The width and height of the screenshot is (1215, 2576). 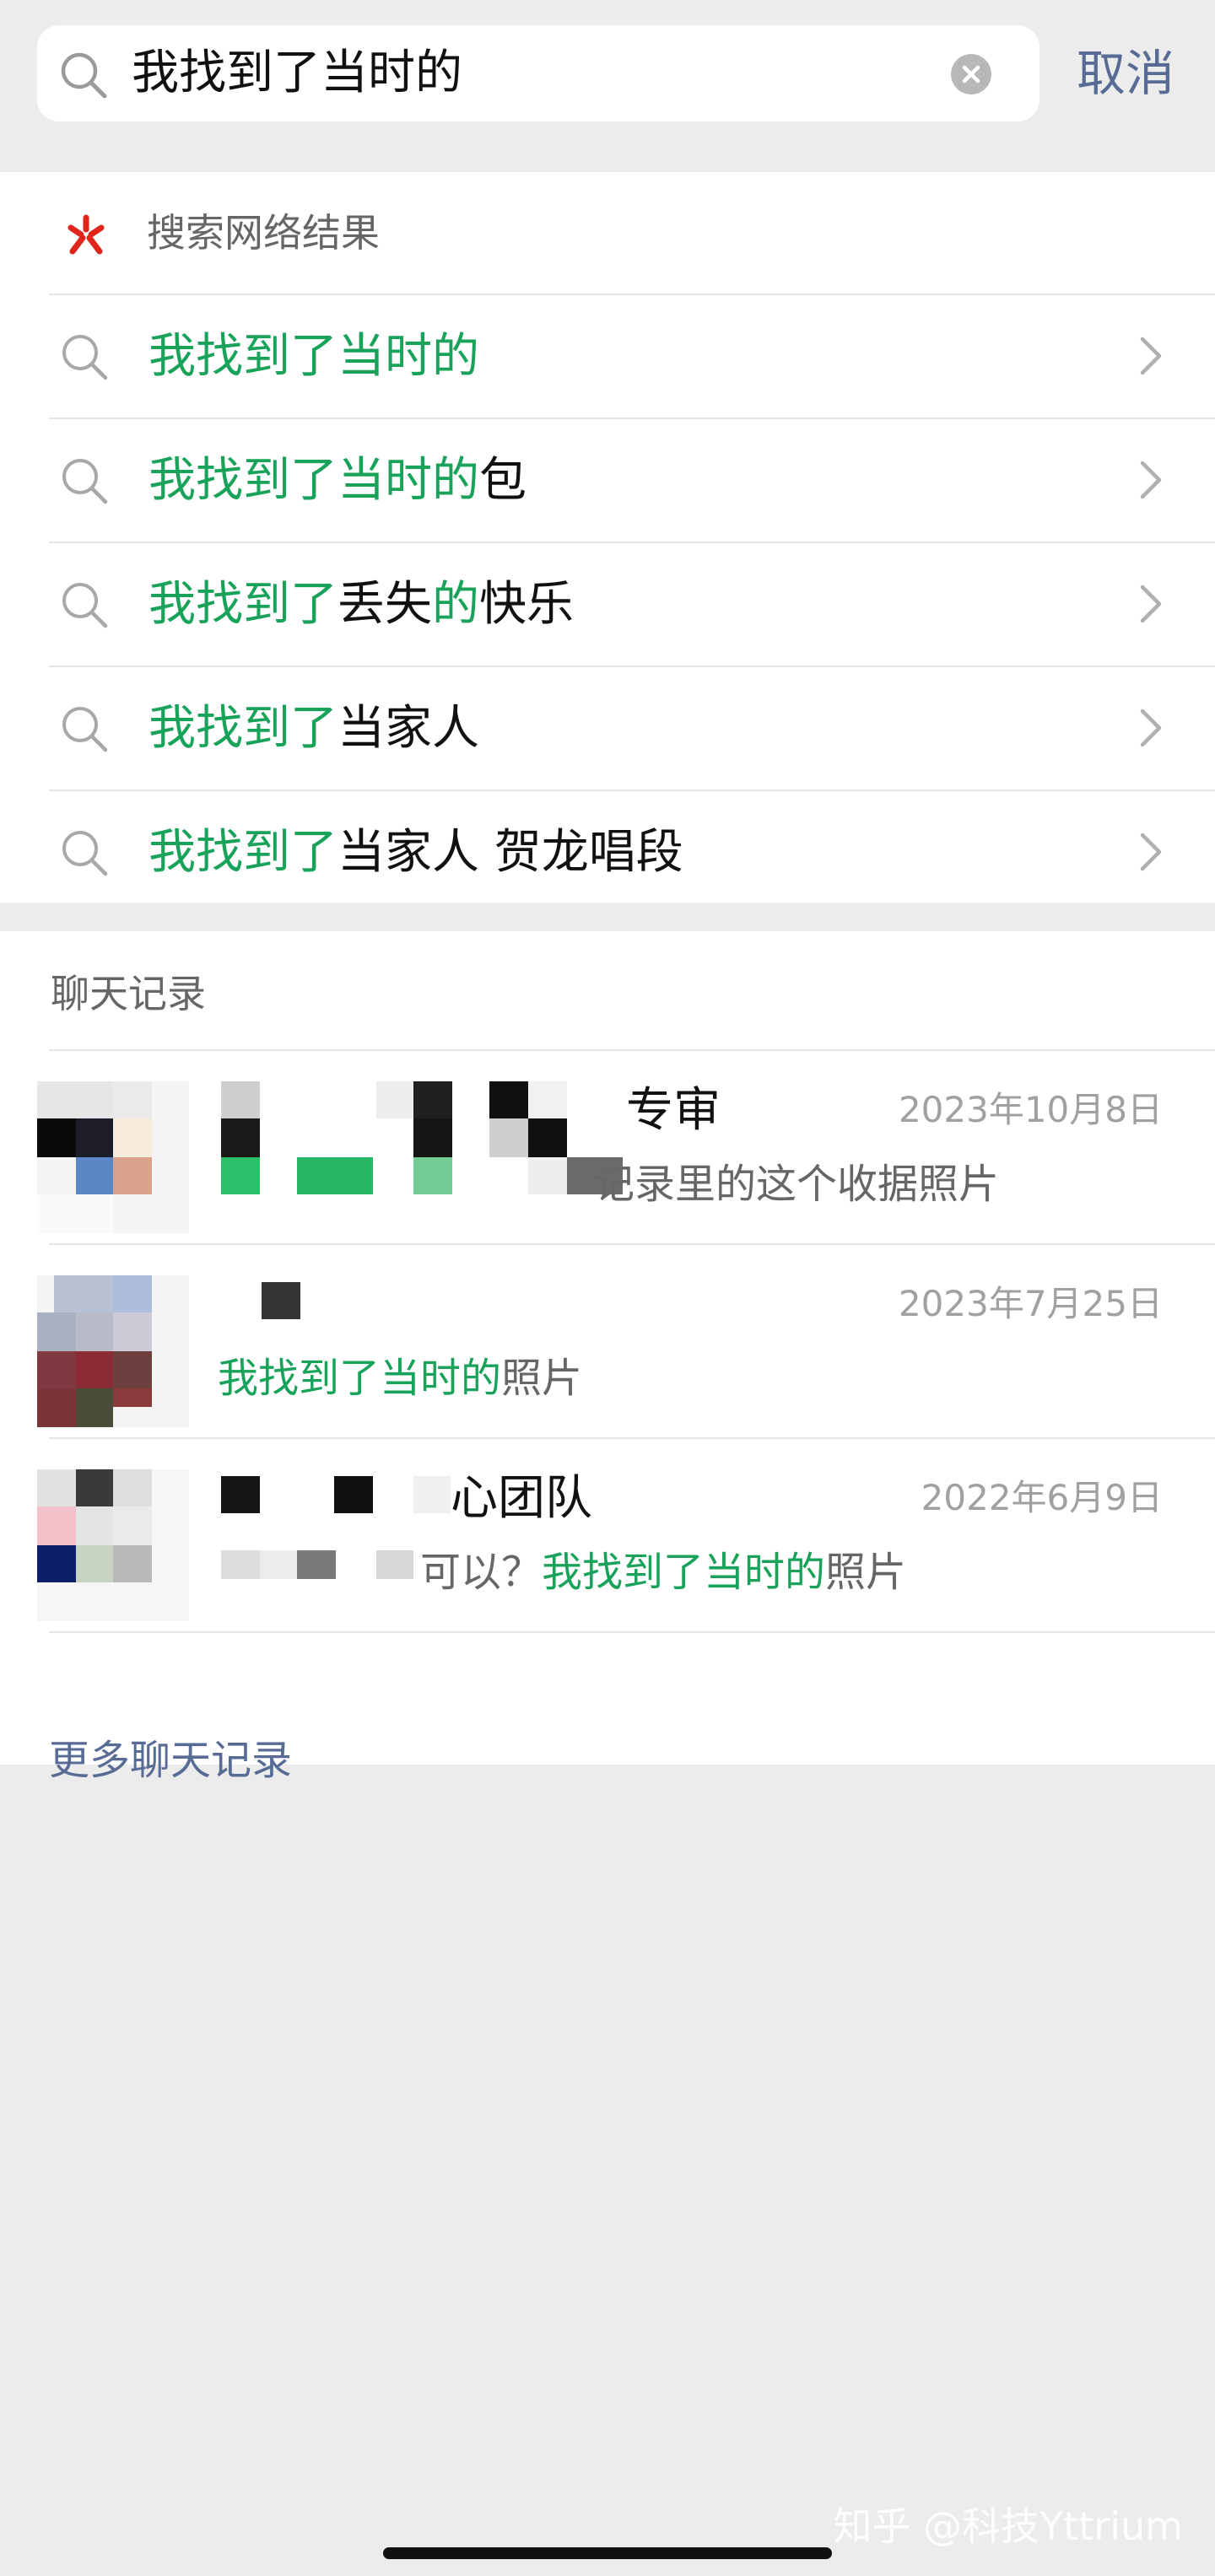 I want to click on home-indicator, so click(x=607, y=2553).